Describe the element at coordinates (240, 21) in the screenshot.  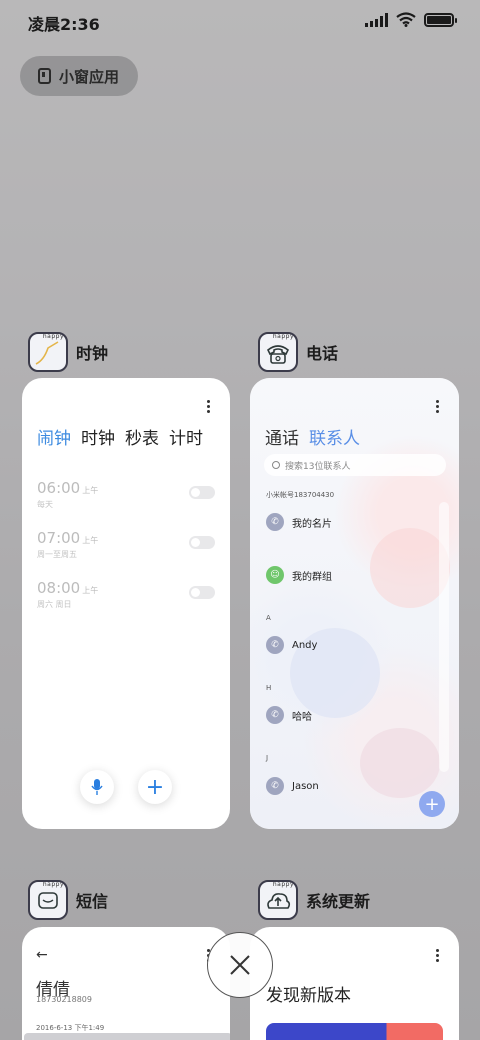
I see `status-bar: 凌晨2:36` at that location.